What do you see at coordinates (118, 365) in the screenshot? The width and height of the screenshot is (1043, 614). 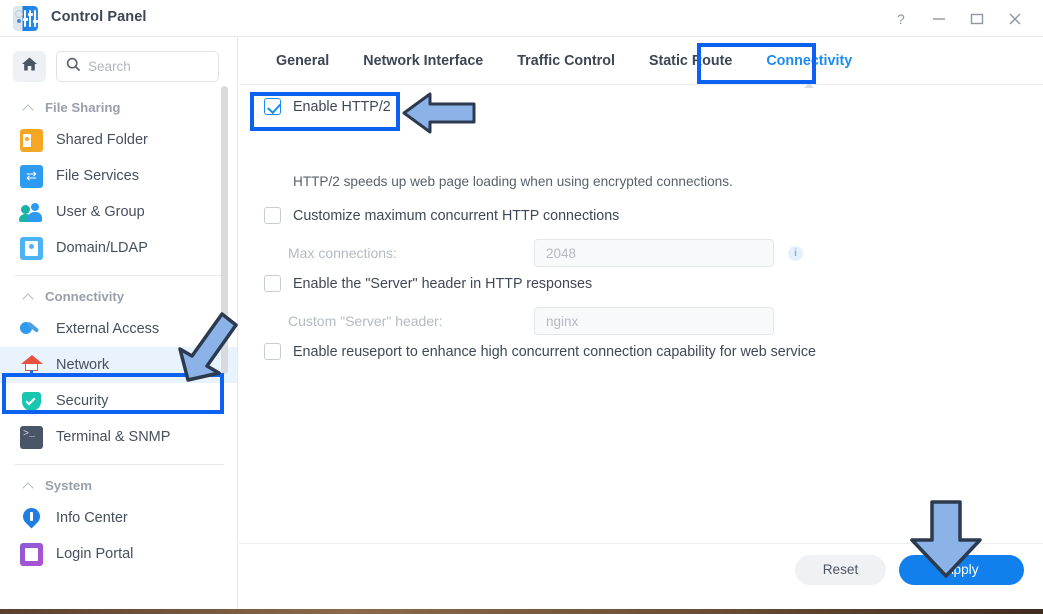 I see `sidebar-item-network: Network` at bounding box center [118, 365].